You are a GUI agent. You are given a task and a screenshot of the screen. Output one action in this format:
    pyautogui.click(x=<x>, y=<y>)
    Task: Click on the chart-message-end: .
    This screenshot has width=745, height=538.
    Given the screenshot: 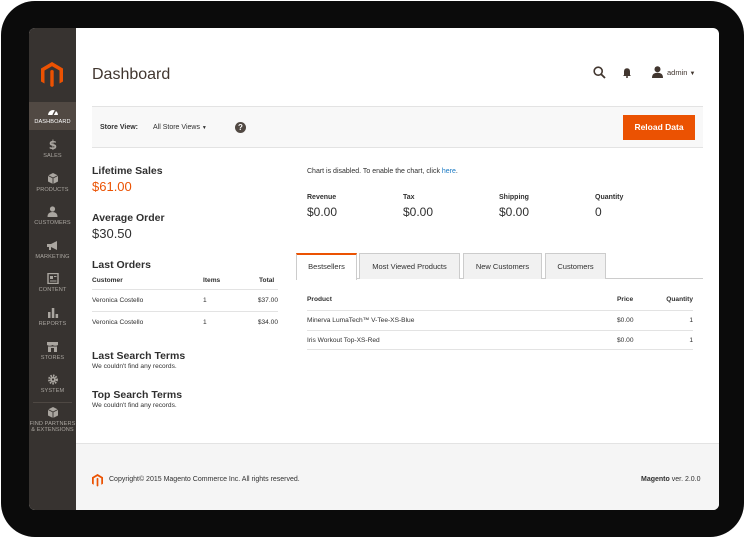 What is the action you would take?
    pyautogui.click(x=456, y=171)
    